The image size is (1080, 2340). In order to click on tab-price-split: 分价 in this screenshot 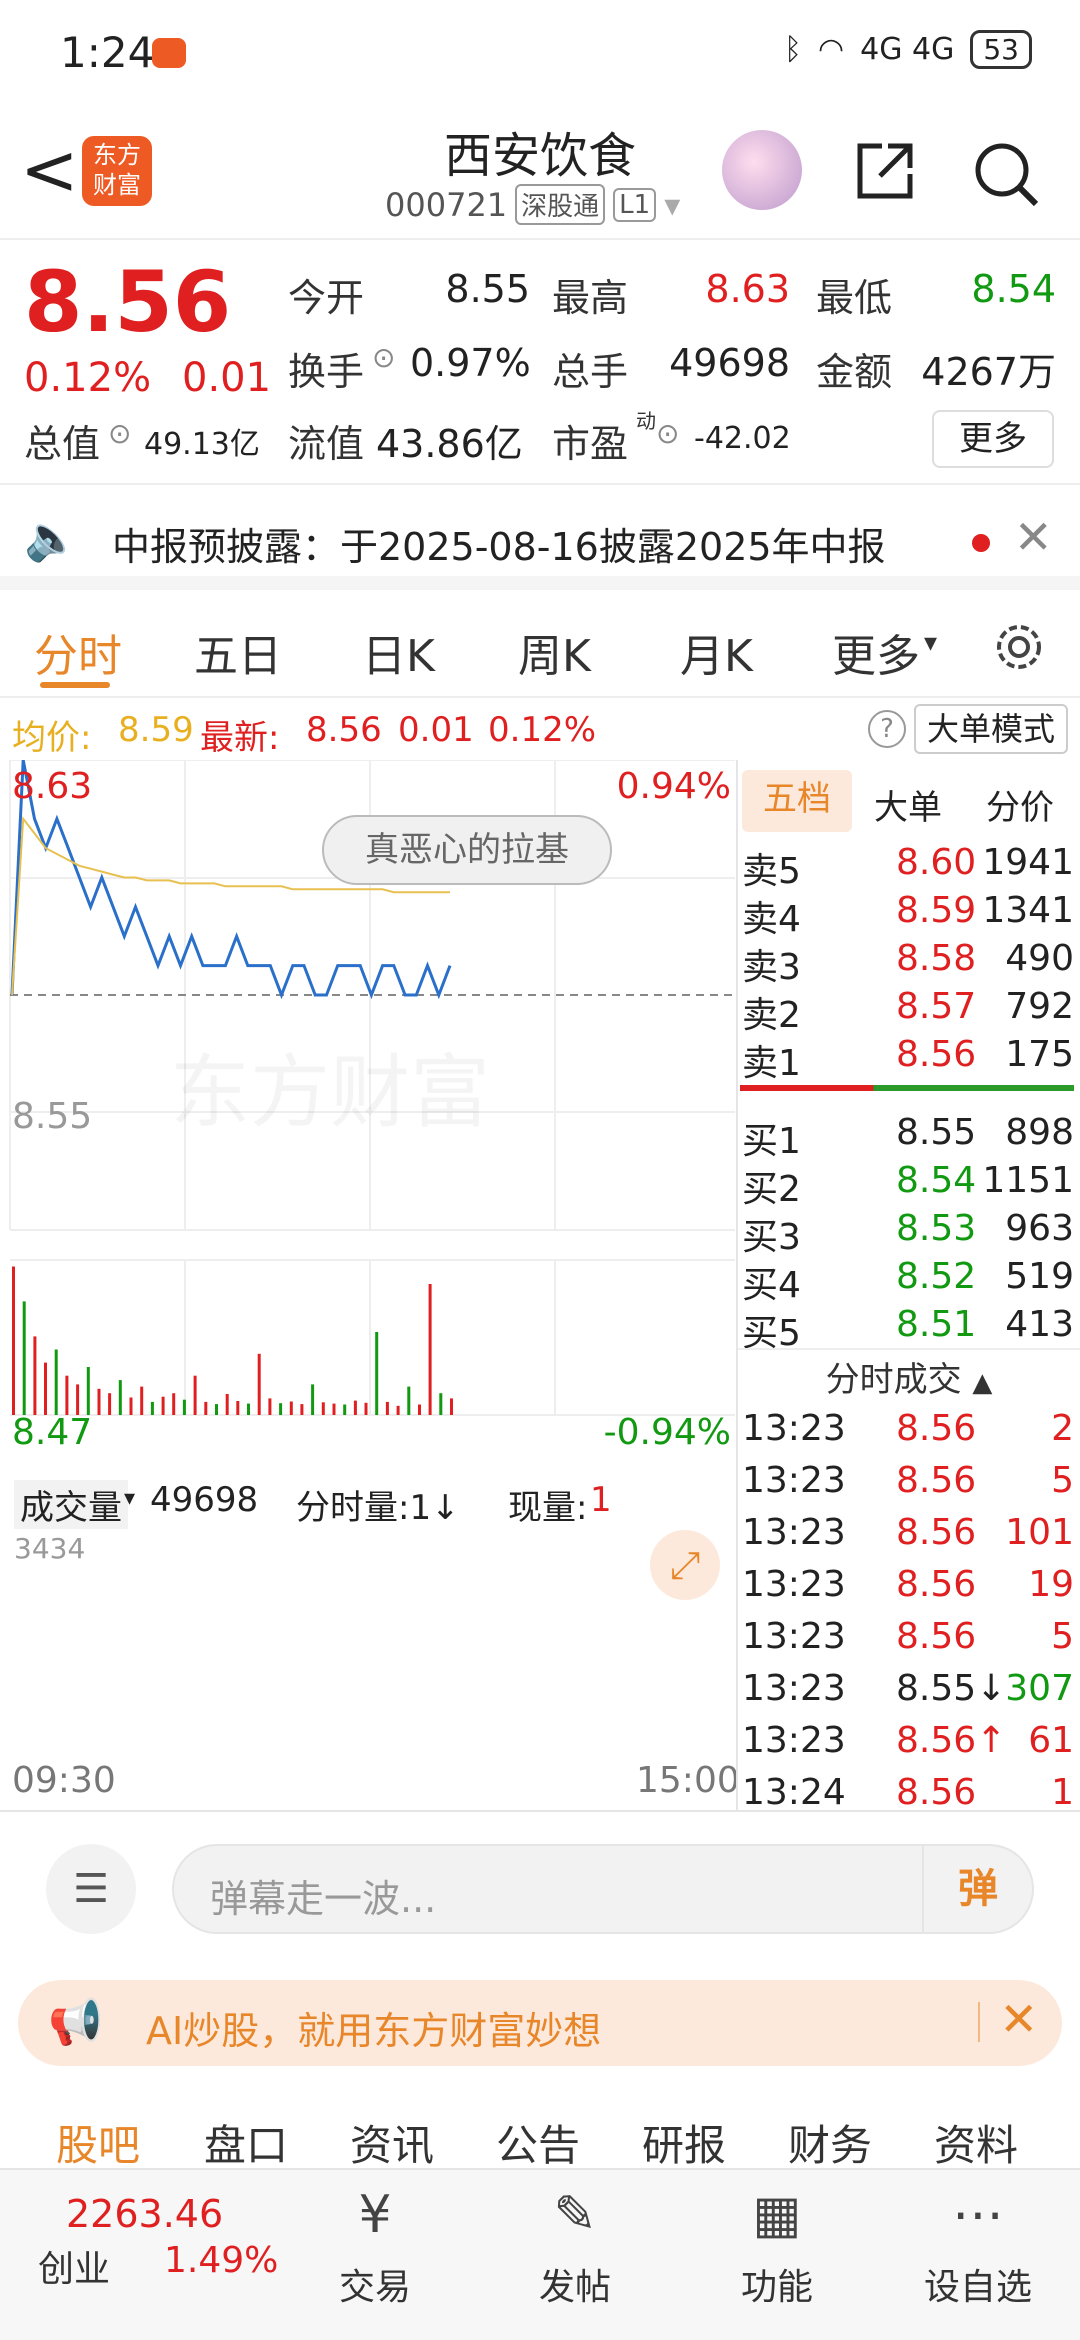, I will do `click(1020, 804)`.